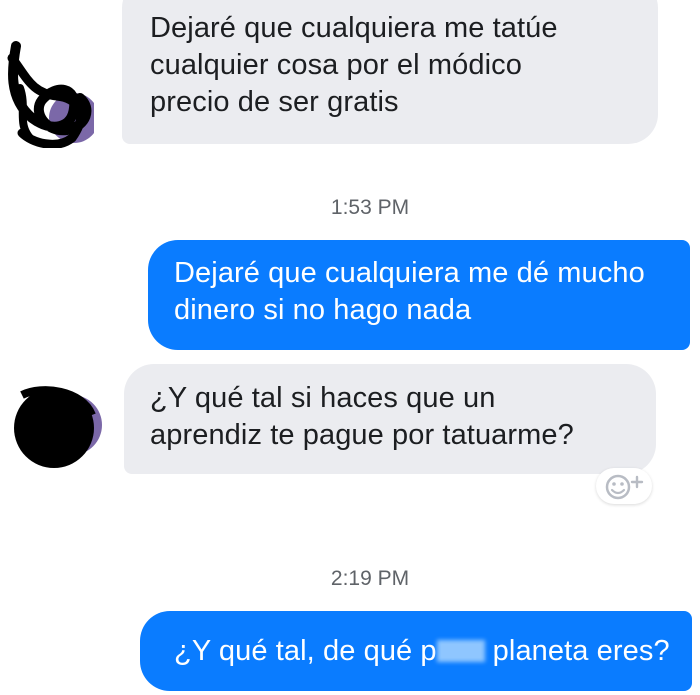  I want to click on message-text: planeta eres?, so click(581, 651).